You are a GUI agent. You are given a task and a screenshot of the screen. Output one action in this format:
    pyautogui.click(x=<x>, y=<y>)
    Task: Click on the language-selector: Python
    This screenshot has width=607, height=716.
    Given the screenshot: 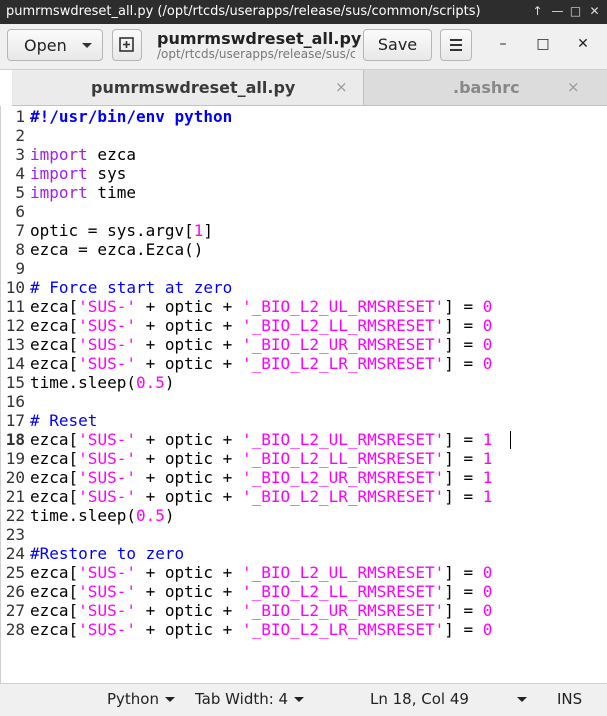 What is the action you would take?
    pyautogui.click(x=141, y=699)
    